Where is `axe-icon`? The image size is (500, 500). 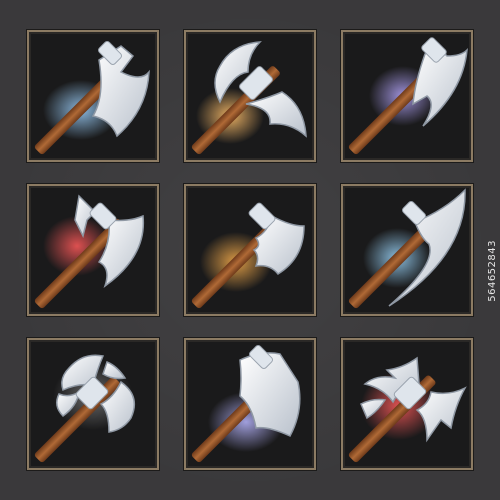
axe-icon is located at coordinates (92, 98).